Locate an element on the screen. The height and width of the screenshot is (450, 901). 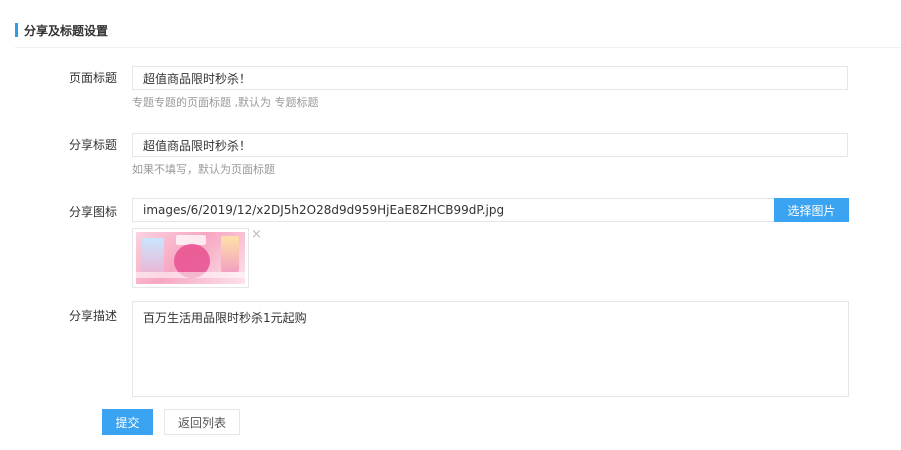
thumbnail-stripe is located at coordinates (190, 275).